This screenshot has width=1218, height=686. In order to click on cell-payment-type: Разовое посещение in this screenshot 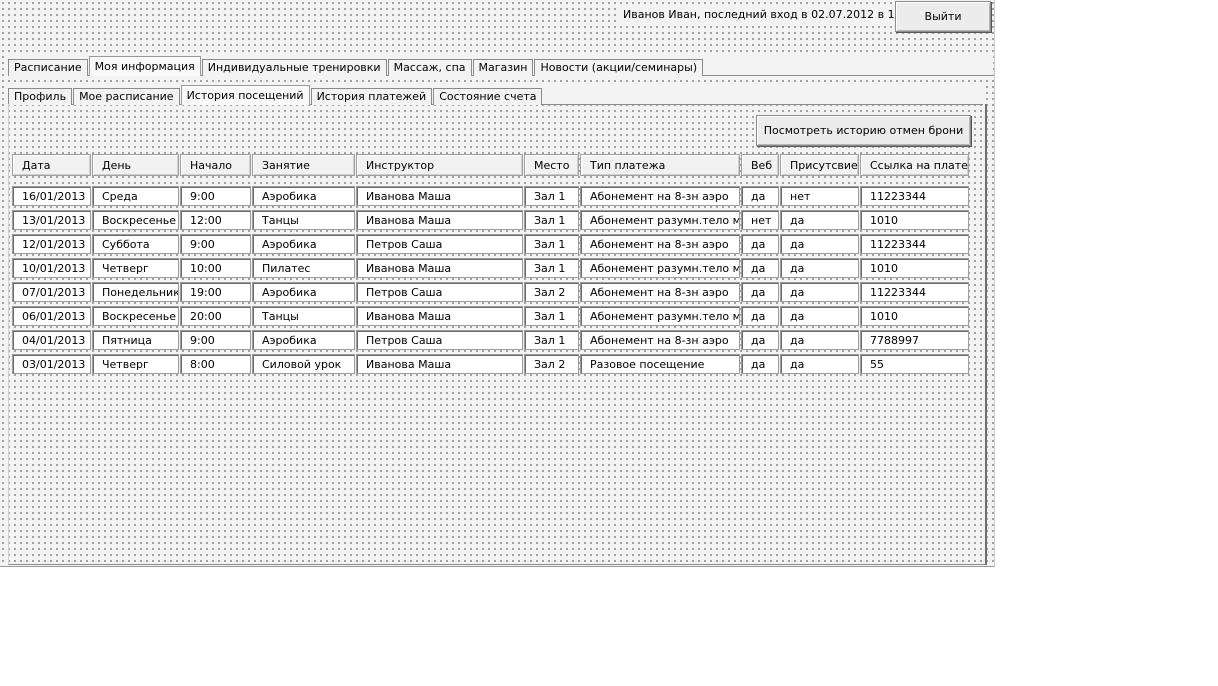, I will do `click(660, 364)`.